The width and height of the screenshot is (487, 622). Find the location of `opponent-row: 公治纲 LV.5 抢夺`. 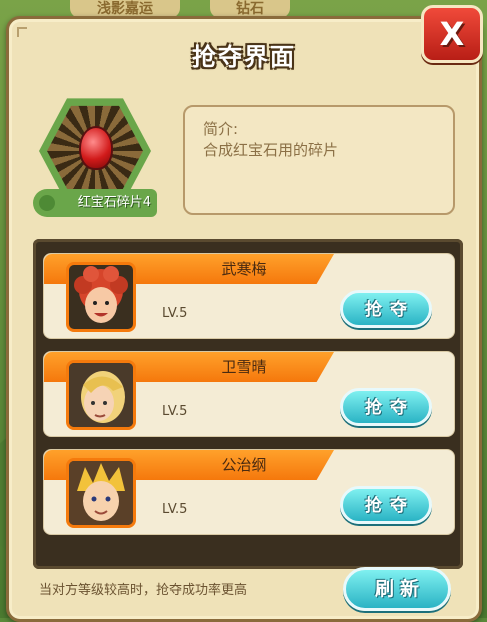

opponent-row: 公治纲 LV.5 抢夺 is located at coordinates (249, 492).